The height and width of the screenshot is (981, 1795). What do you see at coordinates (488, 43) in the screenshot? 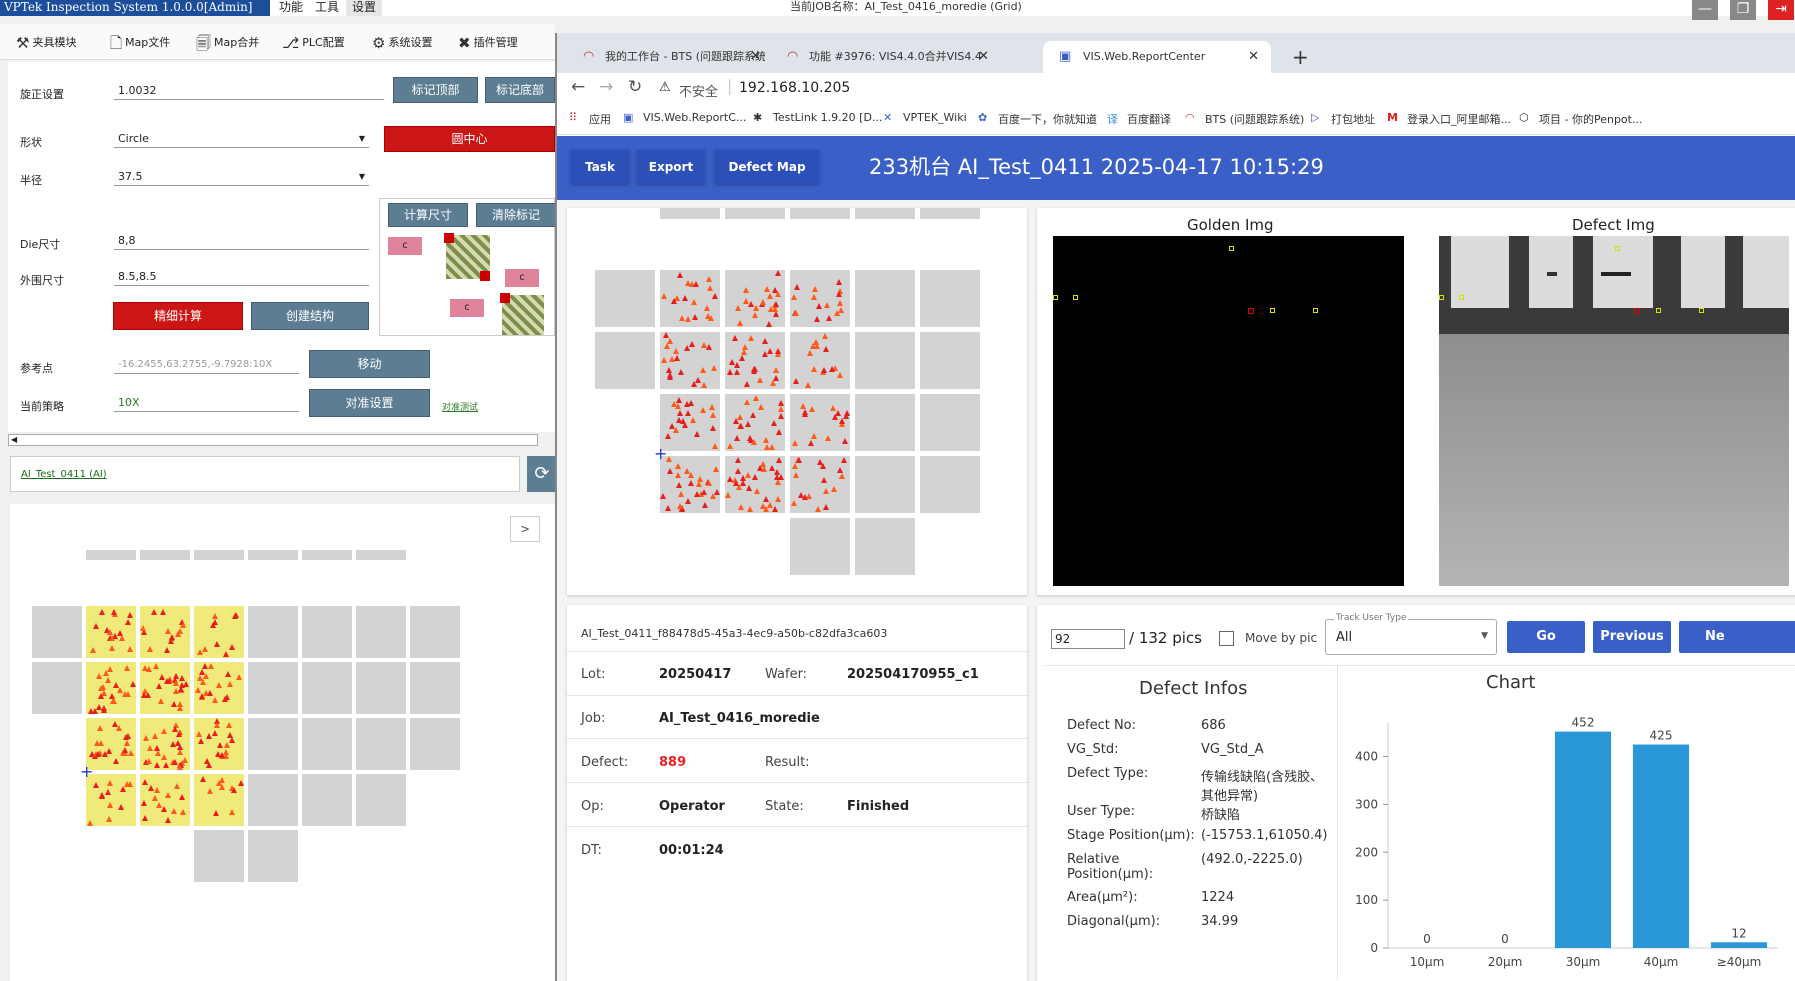
I see `plugin-manage-button: ✖ 插件管理` at bounding box center [488, 43].